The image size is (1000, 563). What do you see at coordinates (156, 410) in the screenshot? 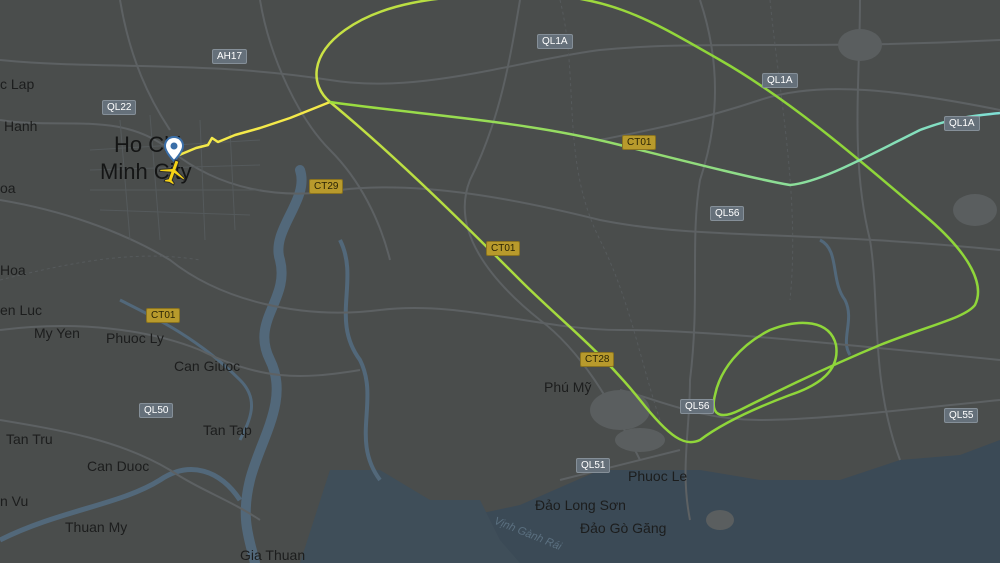
I see `road-shield: QL50` at bounding box center [156, 410].